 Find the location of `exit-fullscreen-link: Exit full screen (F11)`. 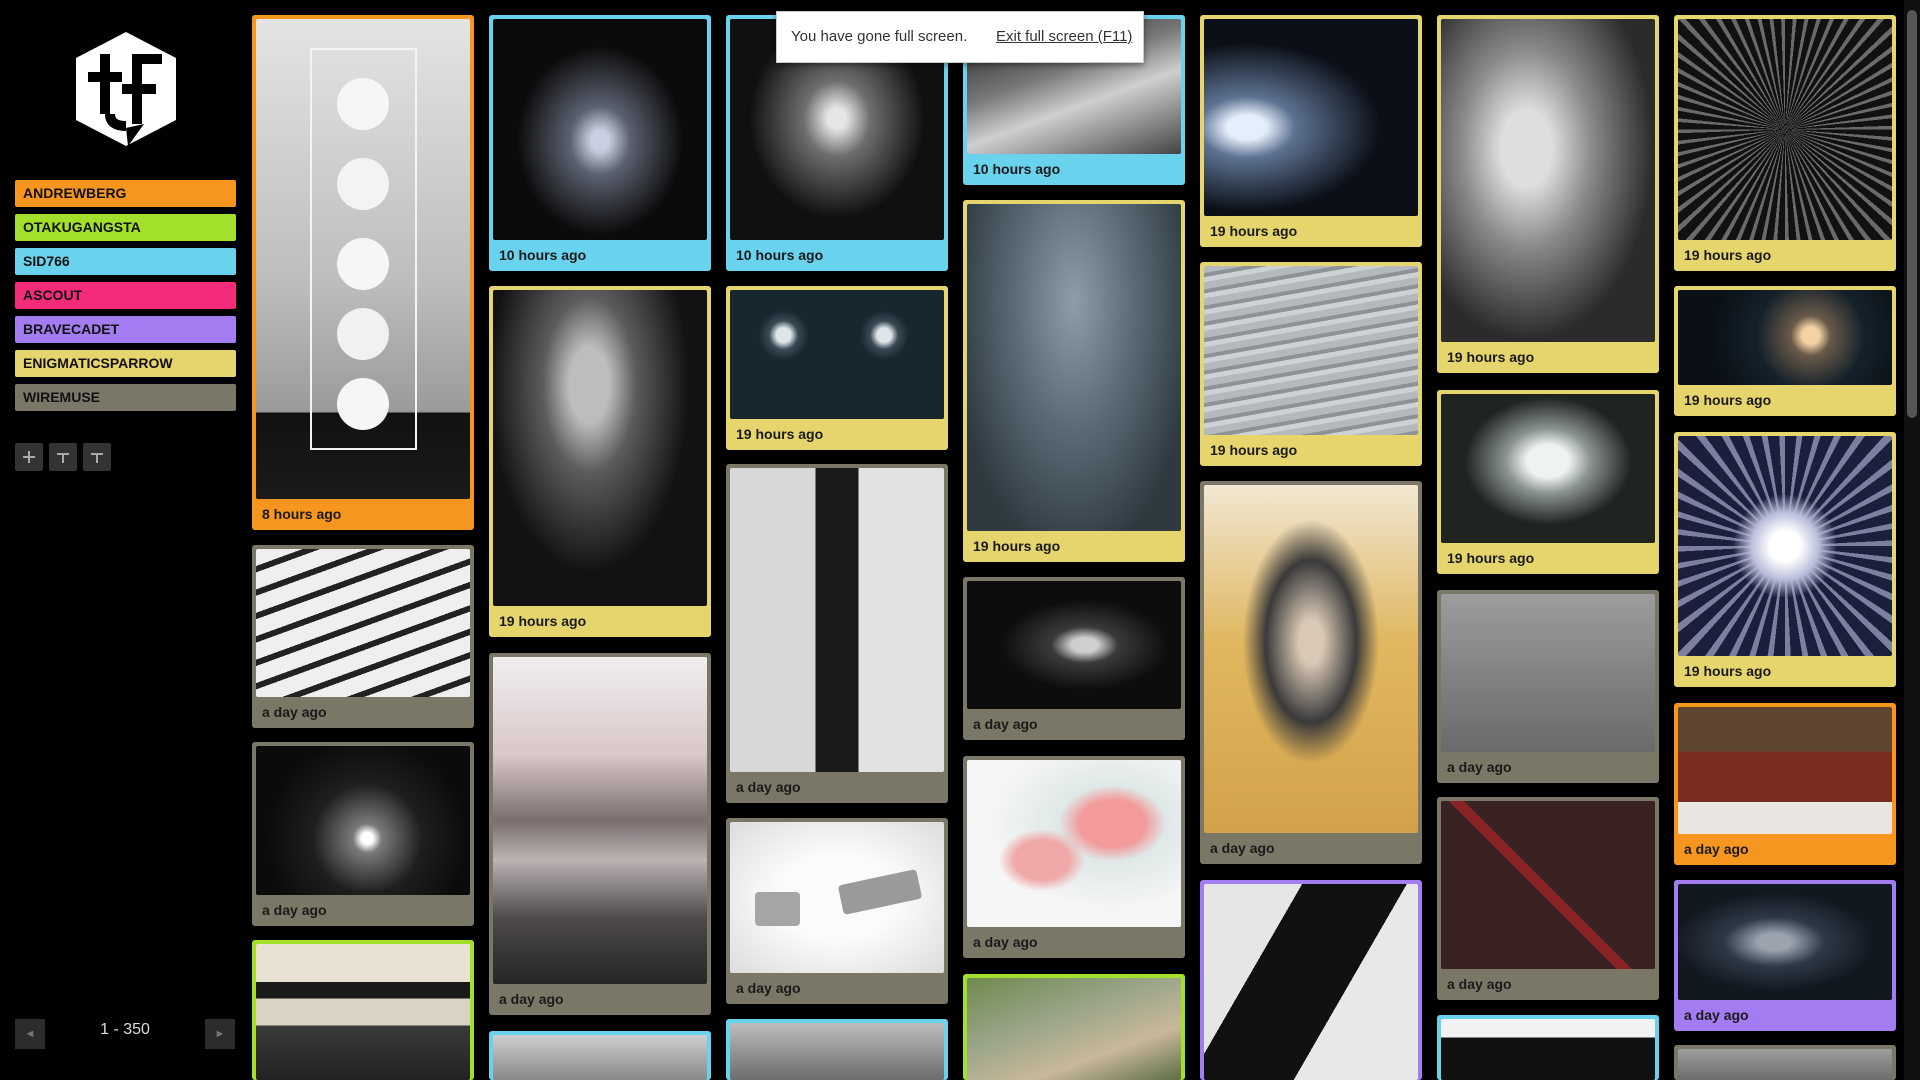

exit-fullscreen-link: Exit full screen (F11) is located at coordinates (1064, 37).